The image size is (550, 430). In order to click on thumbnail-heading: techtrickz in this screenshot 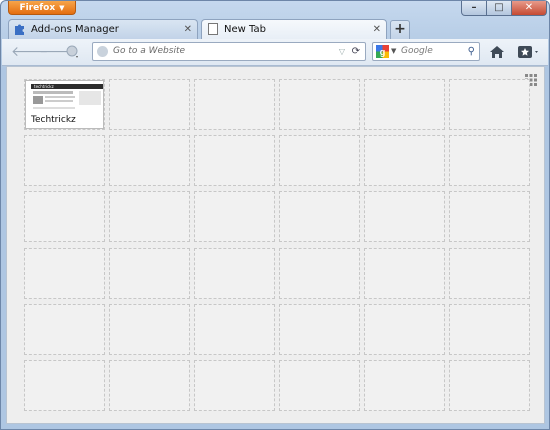, I will do `click(44, 86)`.